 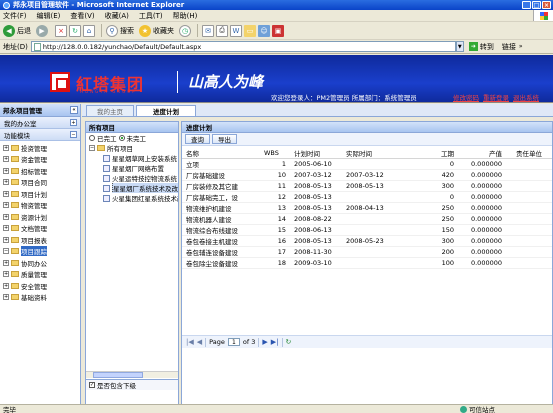 I want to click on menu-edit: 编辑(E), so click(x=49, y=16).